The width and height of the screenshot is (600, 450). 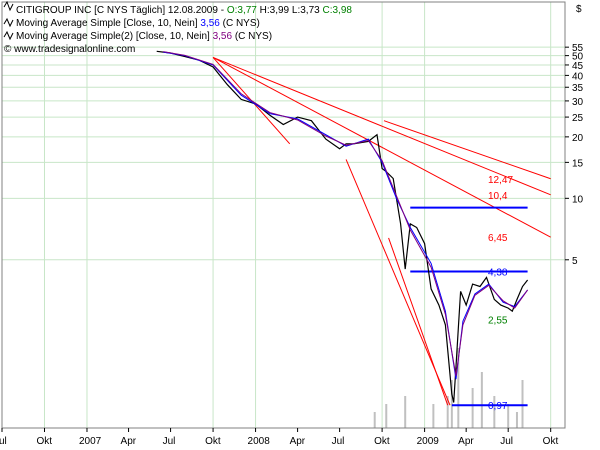 I want to click on value-annotation: 0,97, so click(x=498, y=406).